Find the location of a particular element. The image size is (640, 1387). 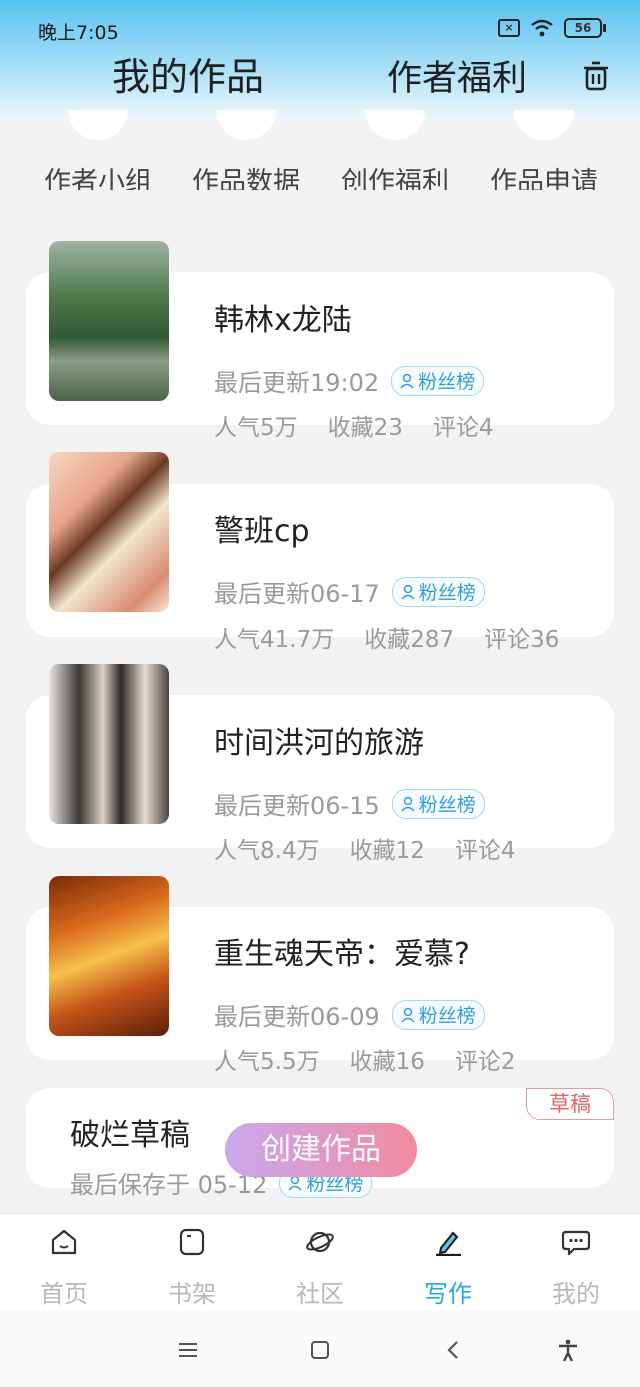

work-popularity: 人气5.5万 is located at coordinates (267, 1062).